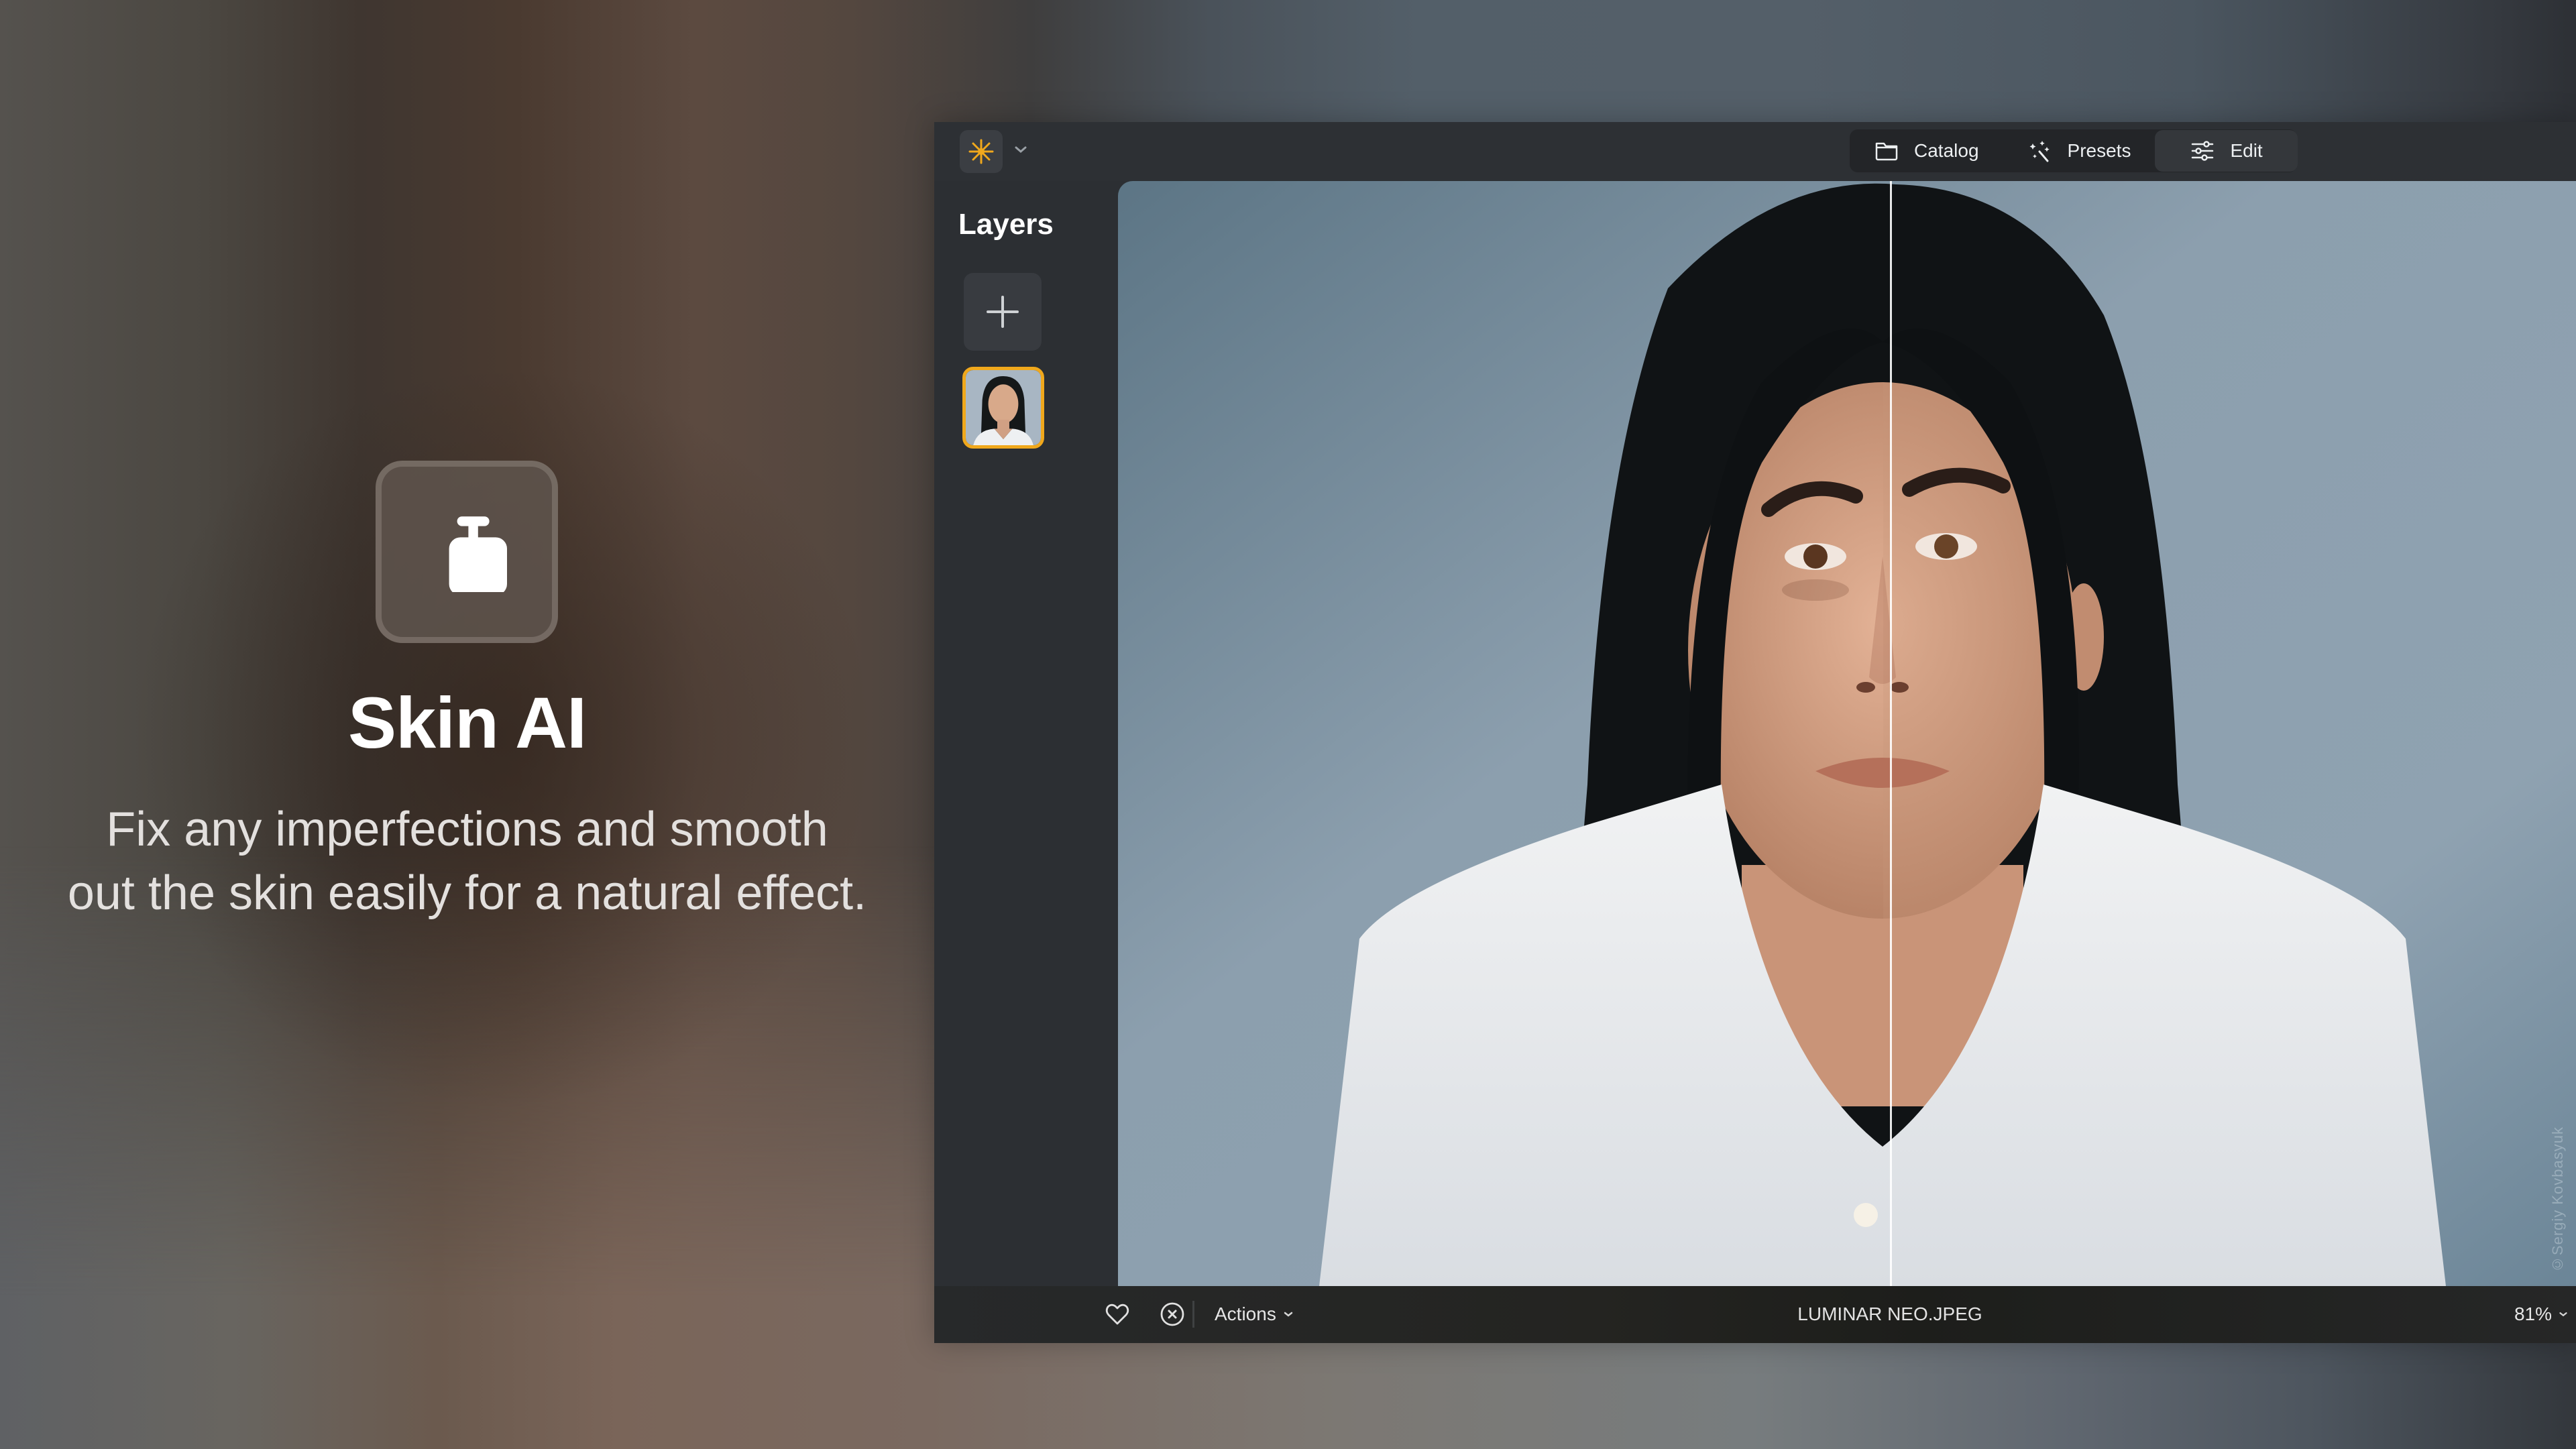  I want to click on bottom-bar: Actions LUMINAR NEO.JPEG 81%, so click(1755, 1314).